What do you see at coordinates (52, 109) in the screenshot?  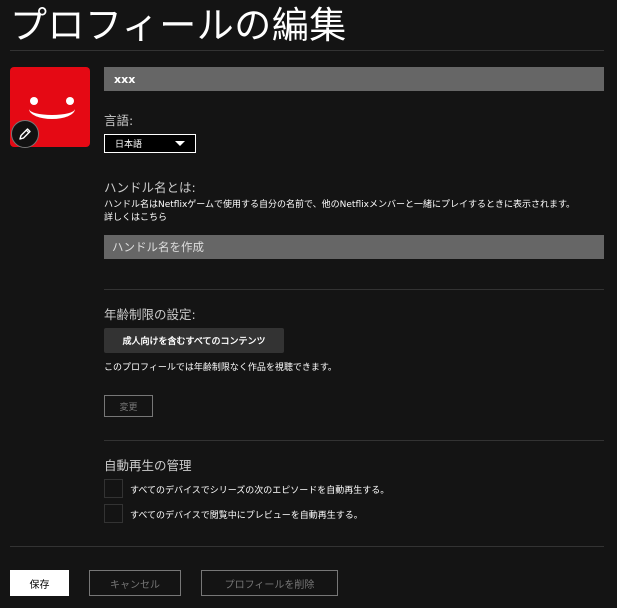 I see `avatar-smile` at bounding box center [52, 109].